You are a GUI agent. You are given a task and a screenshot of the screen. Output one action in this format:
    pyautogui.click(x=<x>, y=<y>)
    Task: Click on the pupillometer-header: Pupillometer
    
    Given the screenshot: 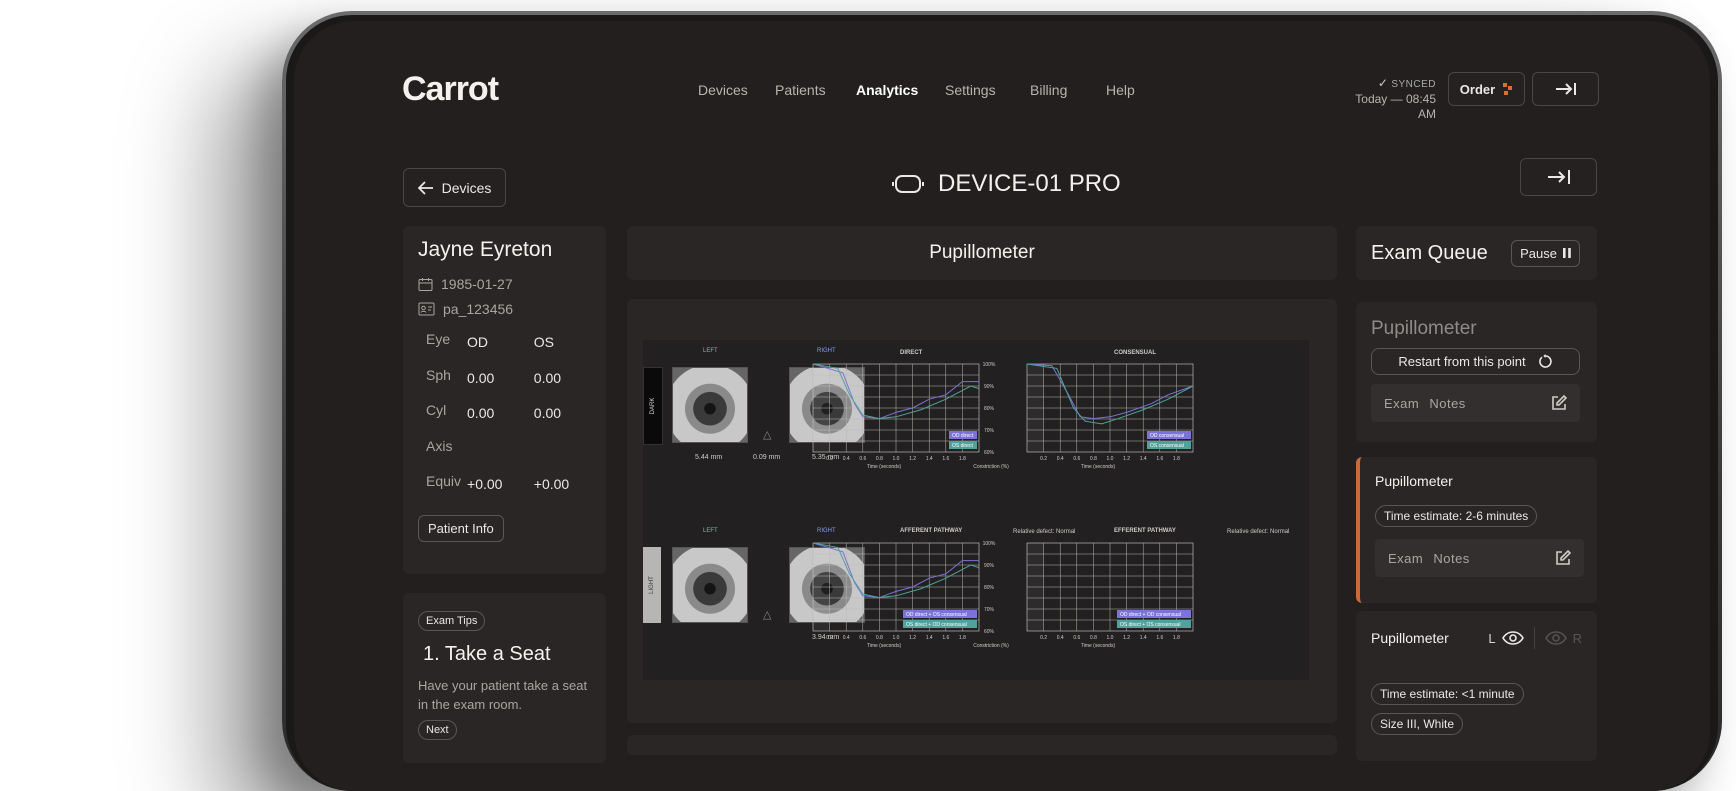 What is the action you would take?
    pyautogui.click(x=982, y=253)
    